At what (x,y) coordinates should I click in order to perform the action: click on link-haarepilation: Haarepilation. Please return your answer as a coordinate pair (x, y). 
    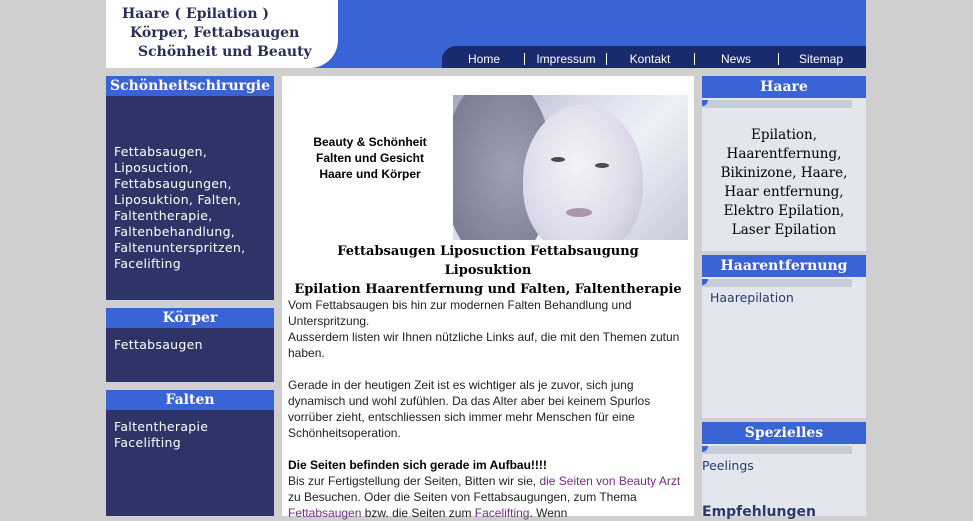
    Looking at the image, I should click on (752, 297).